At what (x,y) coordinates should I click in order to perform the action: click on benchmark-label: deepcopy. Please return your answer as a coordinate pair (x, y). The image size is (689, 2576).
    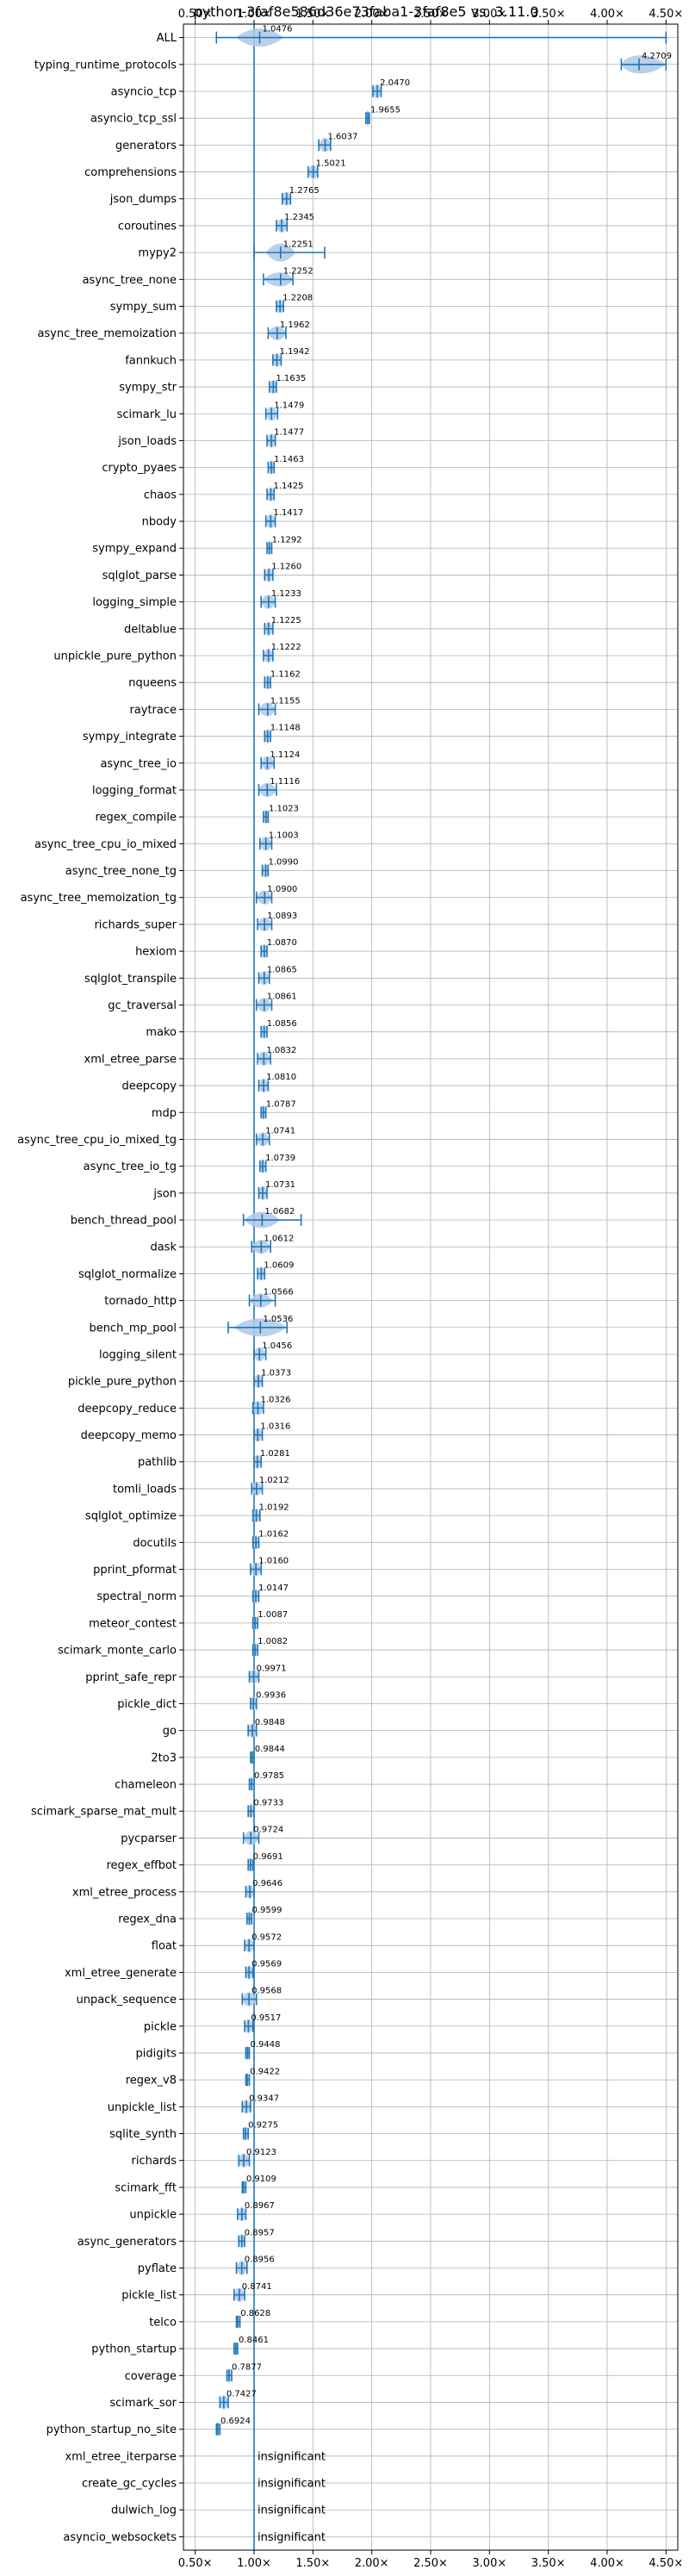
    Looking at the image, I should click on (149, 1087).